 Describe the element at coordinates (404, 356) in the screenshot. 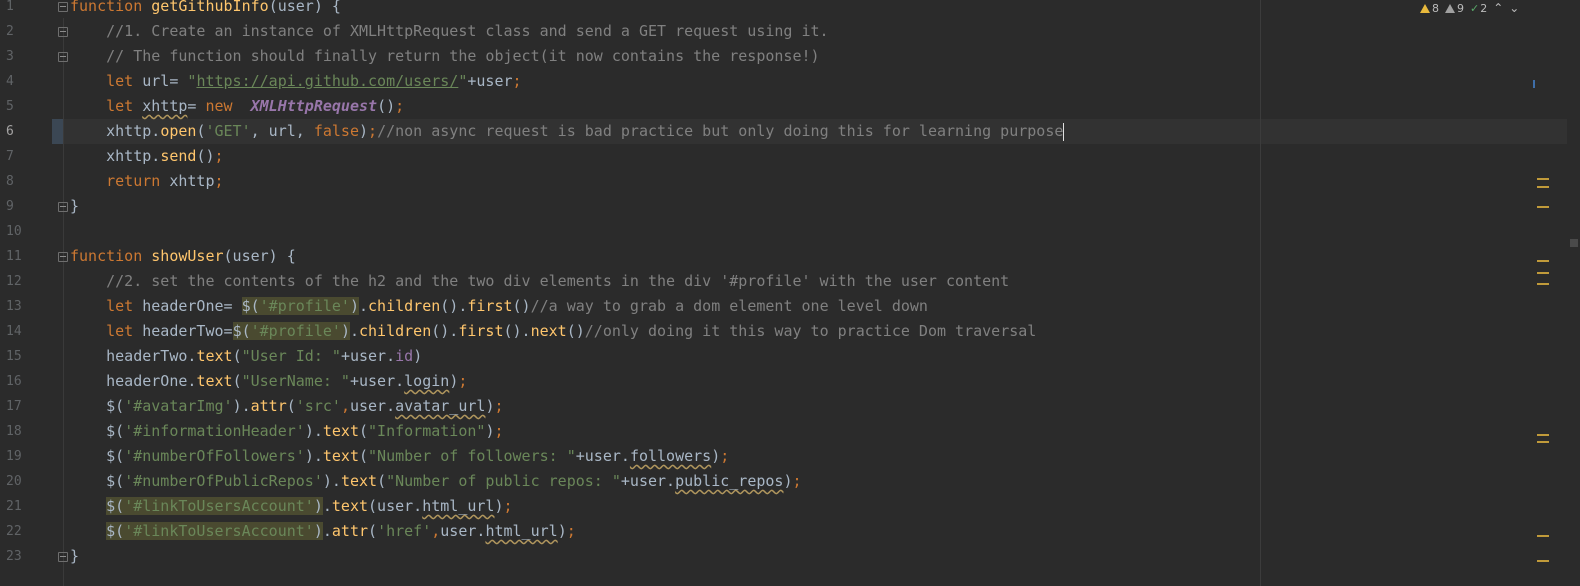

I see `token-property: id` at that location.